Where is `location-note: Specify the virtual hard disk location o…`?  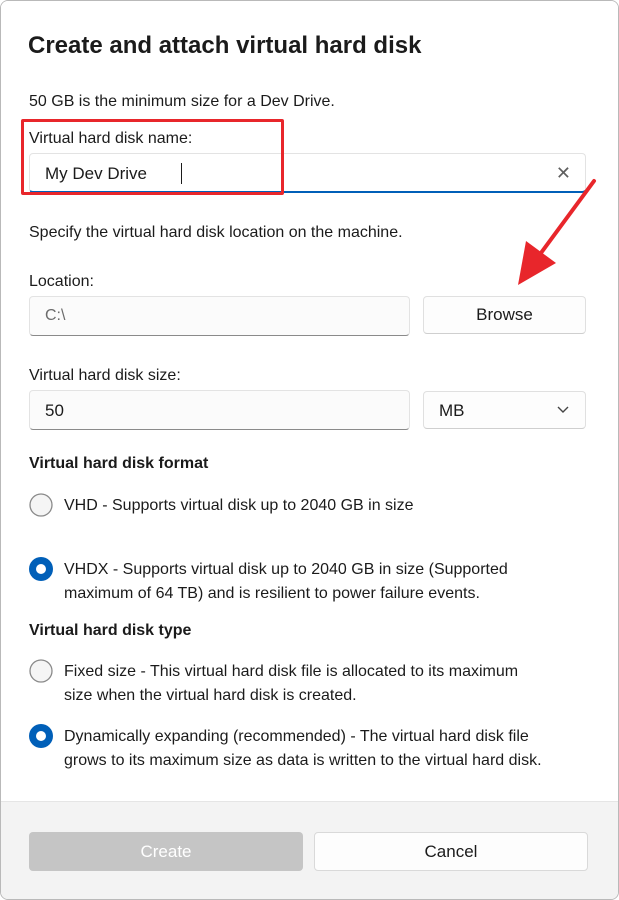 location-note: Specify the virtual hard disk location o… is located at coordinates (216, 232).